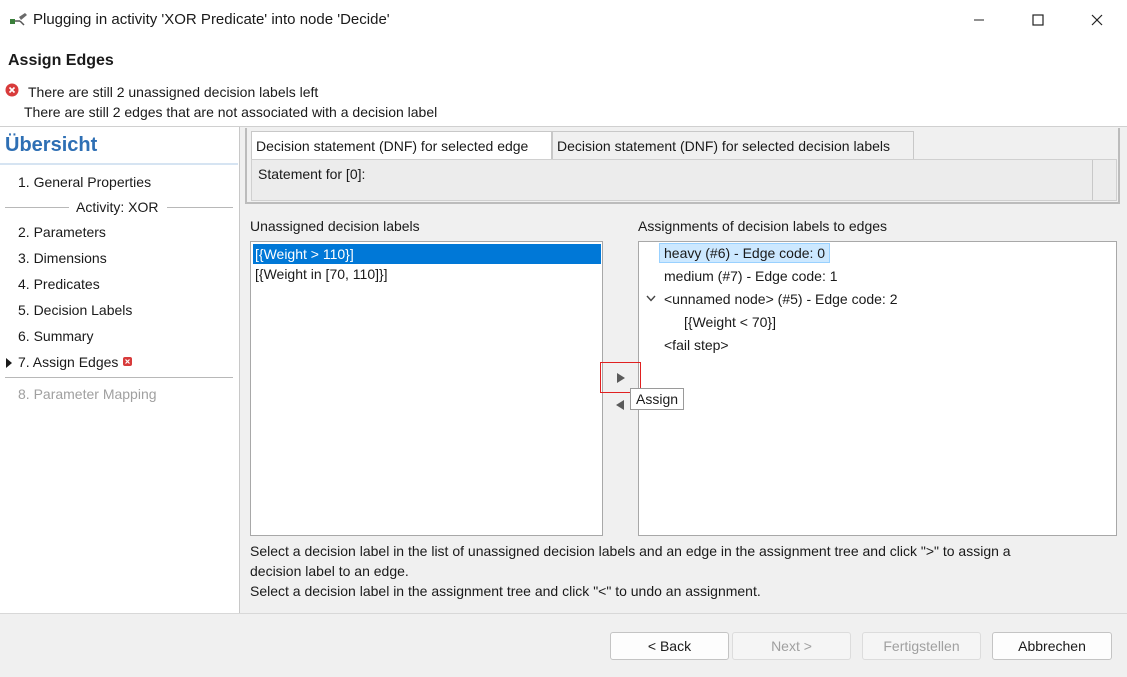 The height and width of the screenshot is (677, 1127). What do you see at coordinates (684, 180) in the screenshot?
I see `statement-panel` at bounding box center [684, 180].